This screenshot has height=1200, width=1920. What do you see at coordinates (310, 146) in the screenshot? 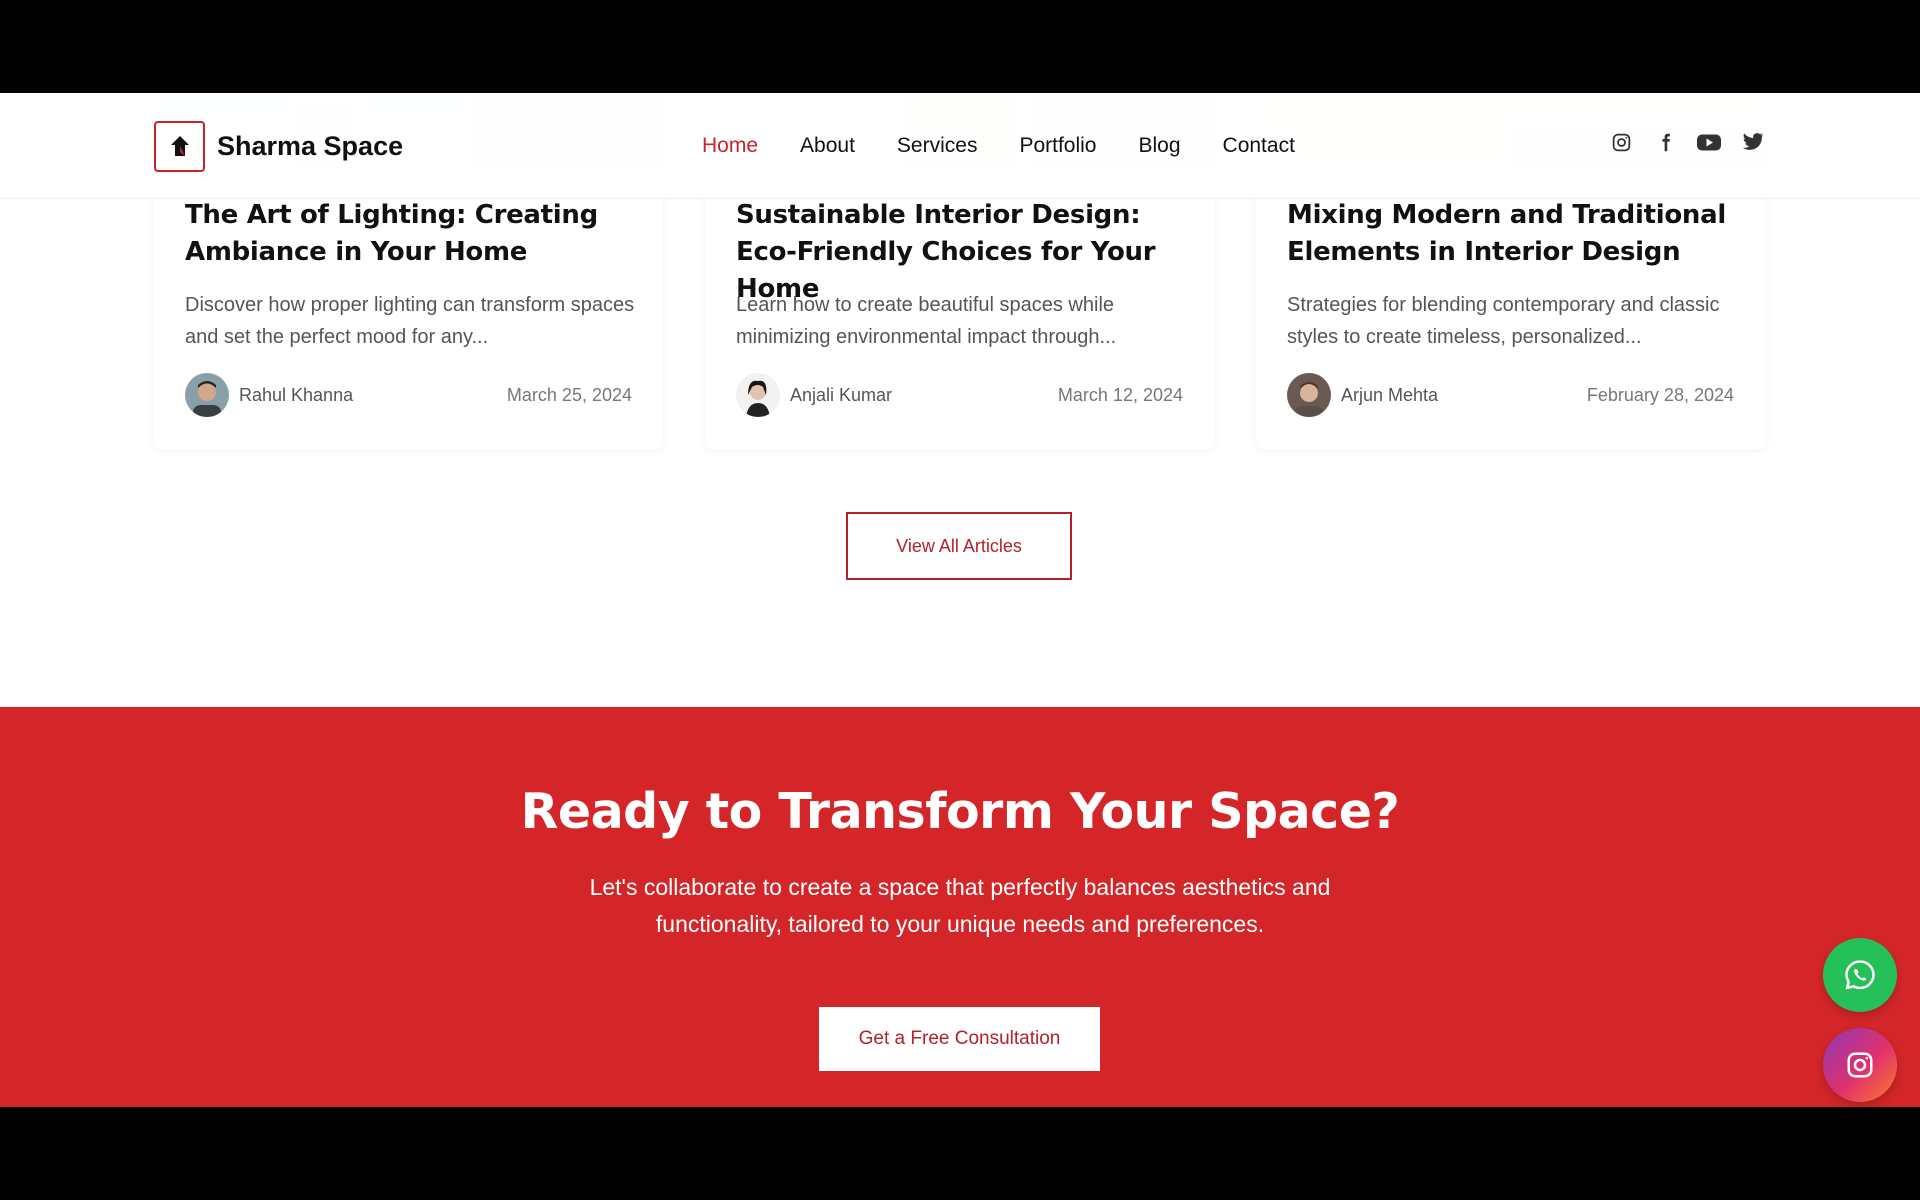
I see `brand-name: Sharma Space` at bounding box center [310, 146].